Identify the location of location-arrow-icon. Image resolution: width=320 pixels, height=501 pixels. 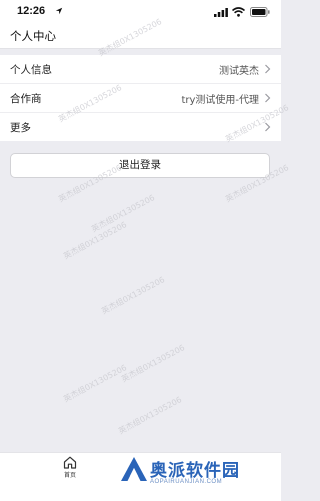
(59, 11).